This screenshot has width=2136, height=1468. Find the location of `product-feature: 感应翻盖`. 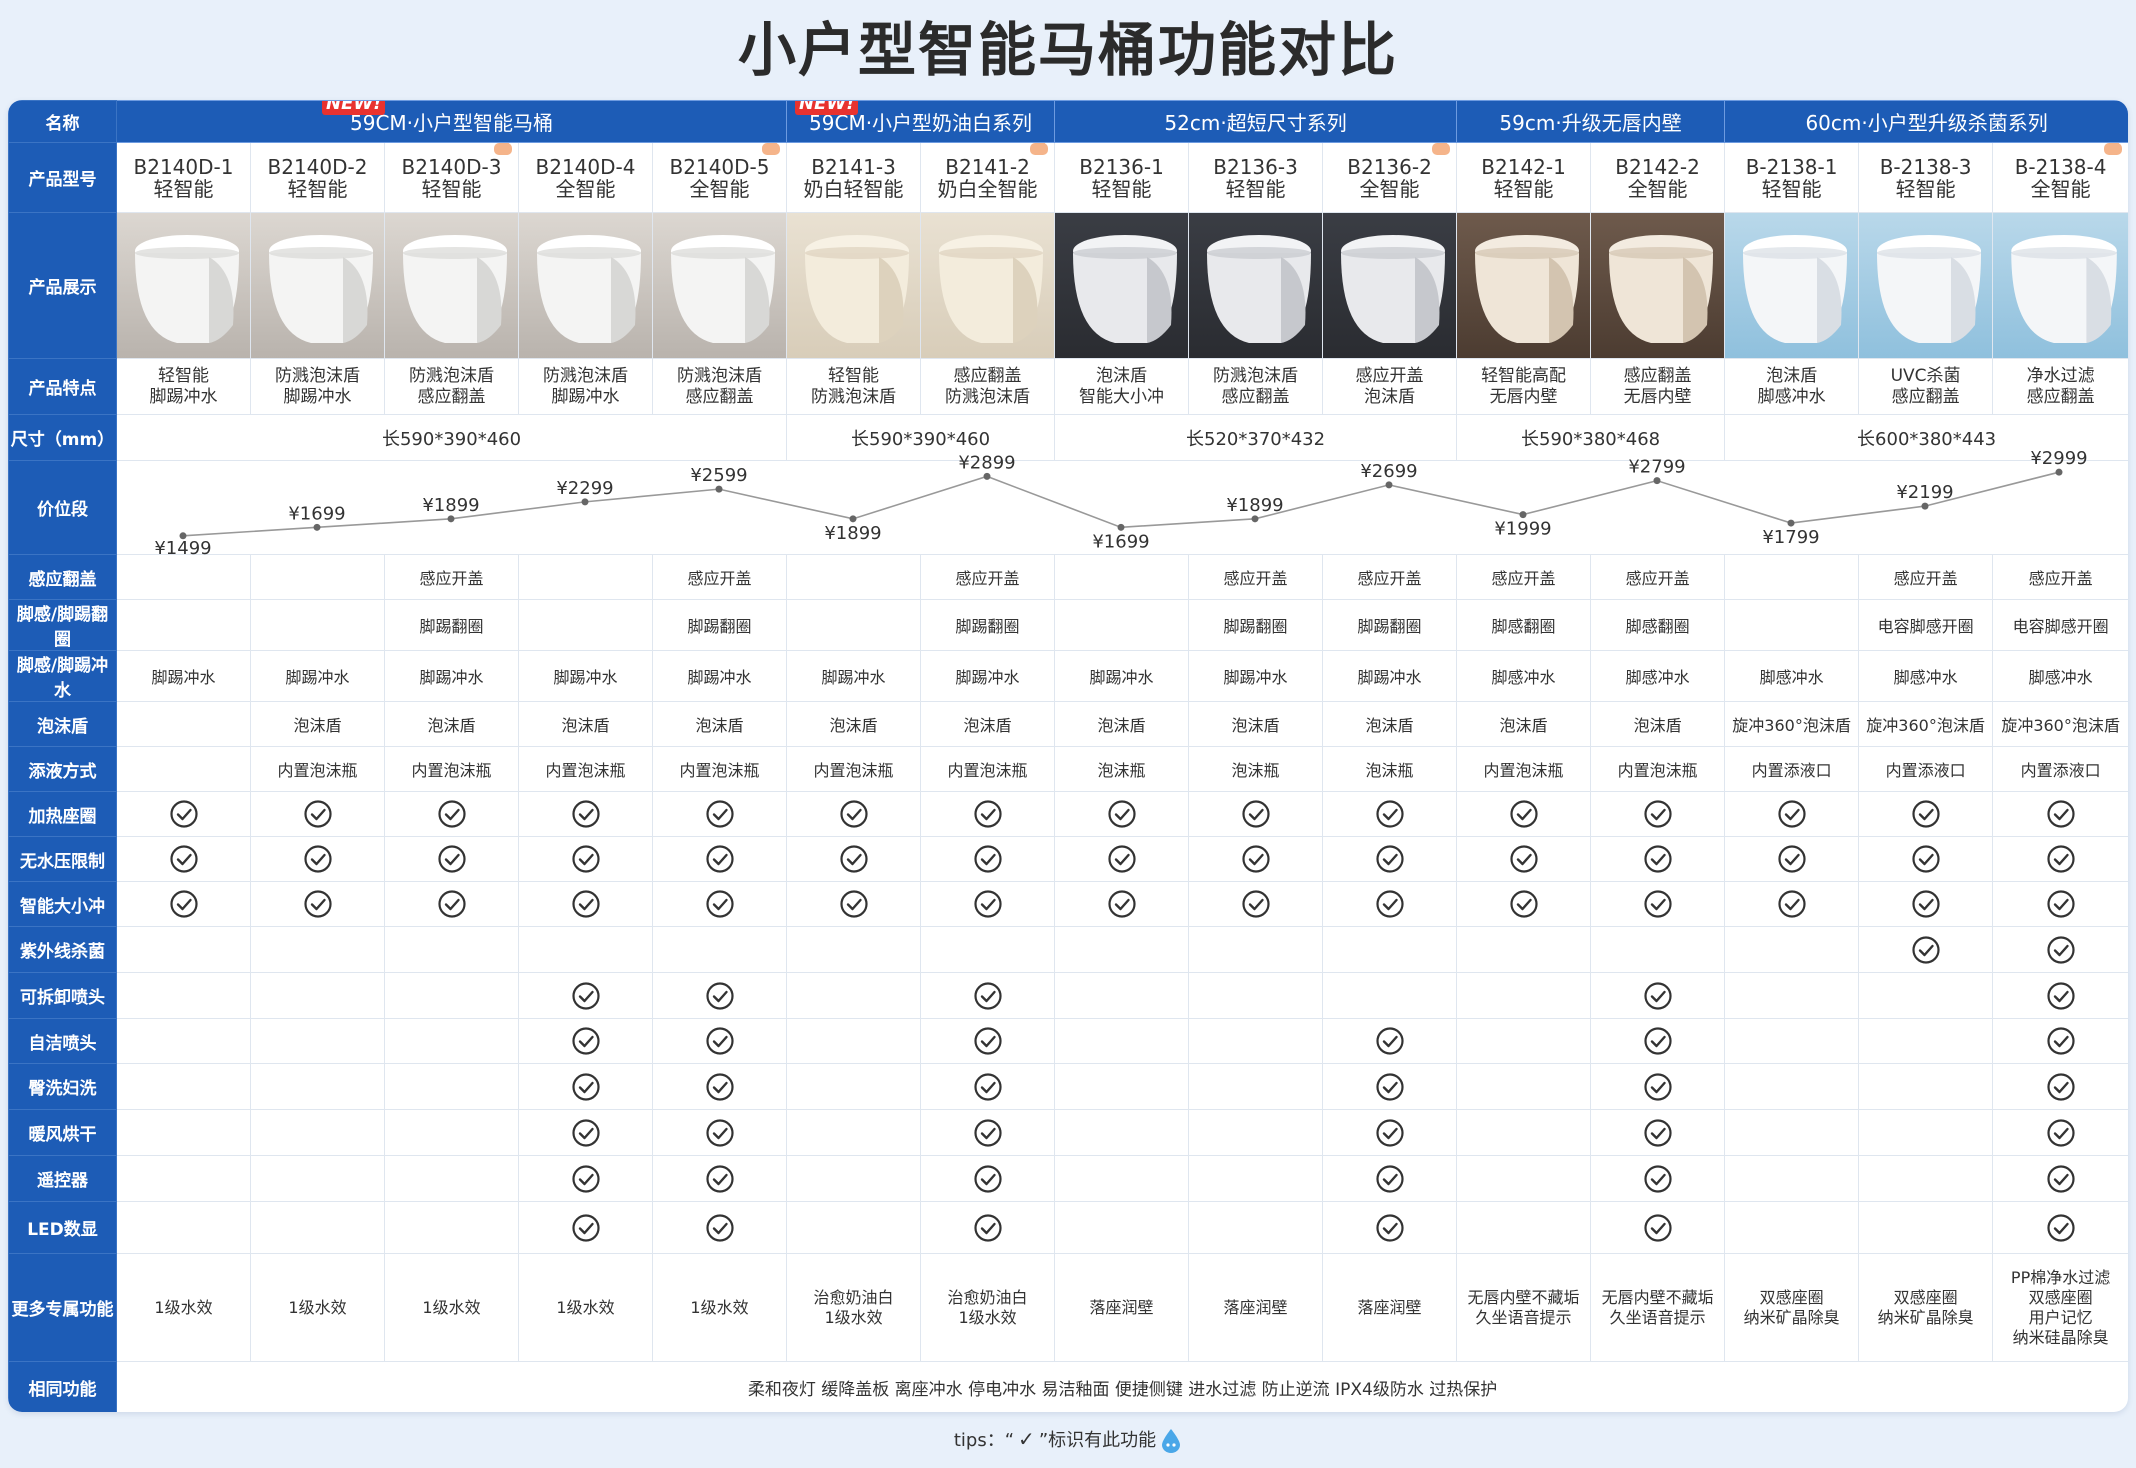

product-feature: 感应翻盖 is located at coordinates (719, 396).